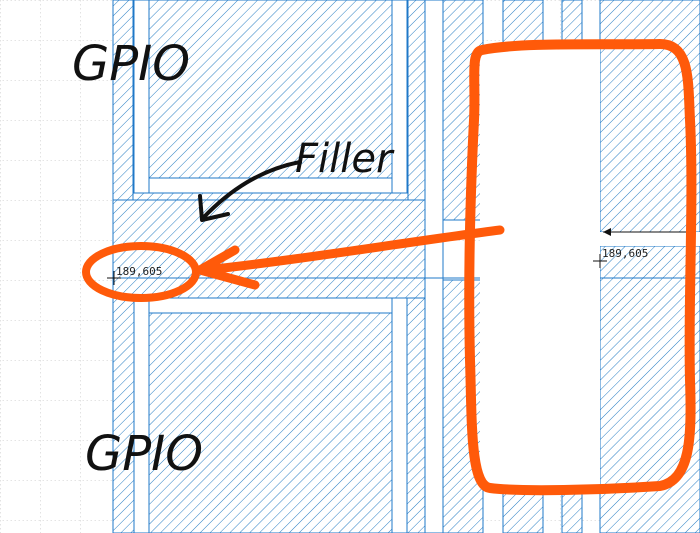  Describe the element at coordinates (141, 415) in the screenshot. I see `bottom-gap` at that location.